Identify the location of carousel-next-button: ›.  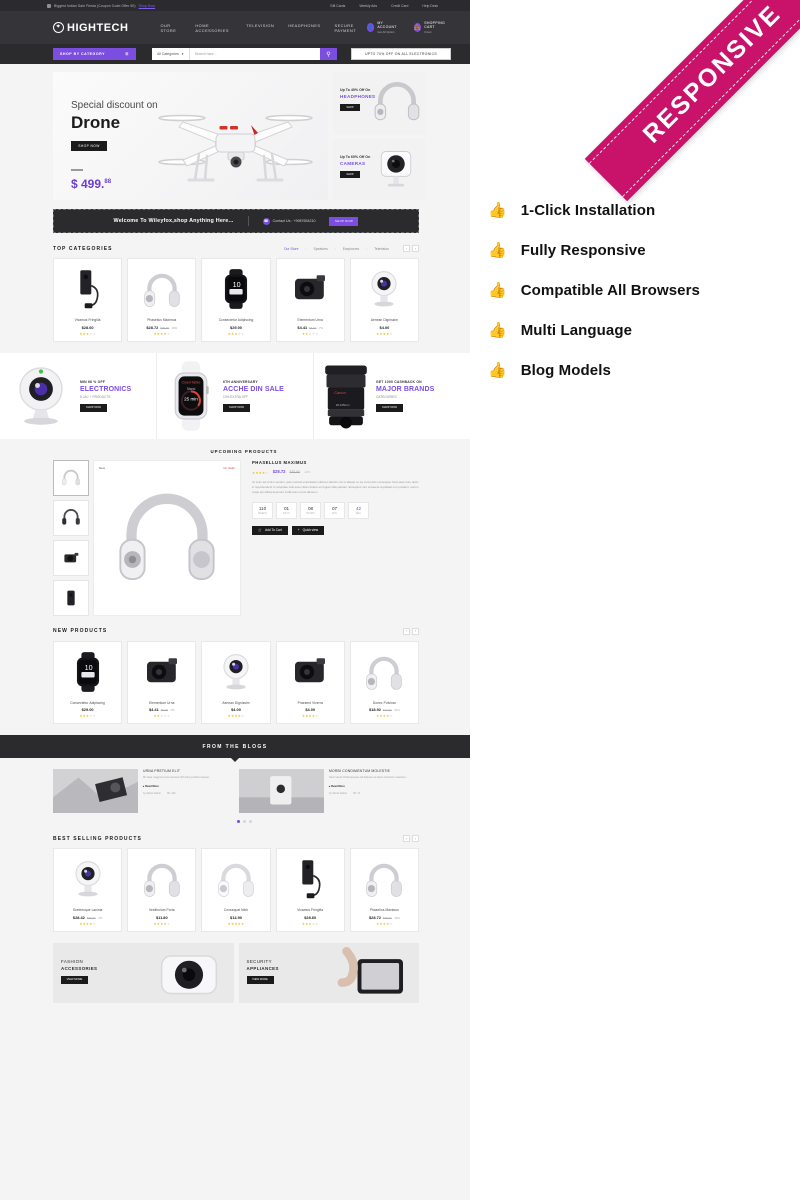
(415, 248).